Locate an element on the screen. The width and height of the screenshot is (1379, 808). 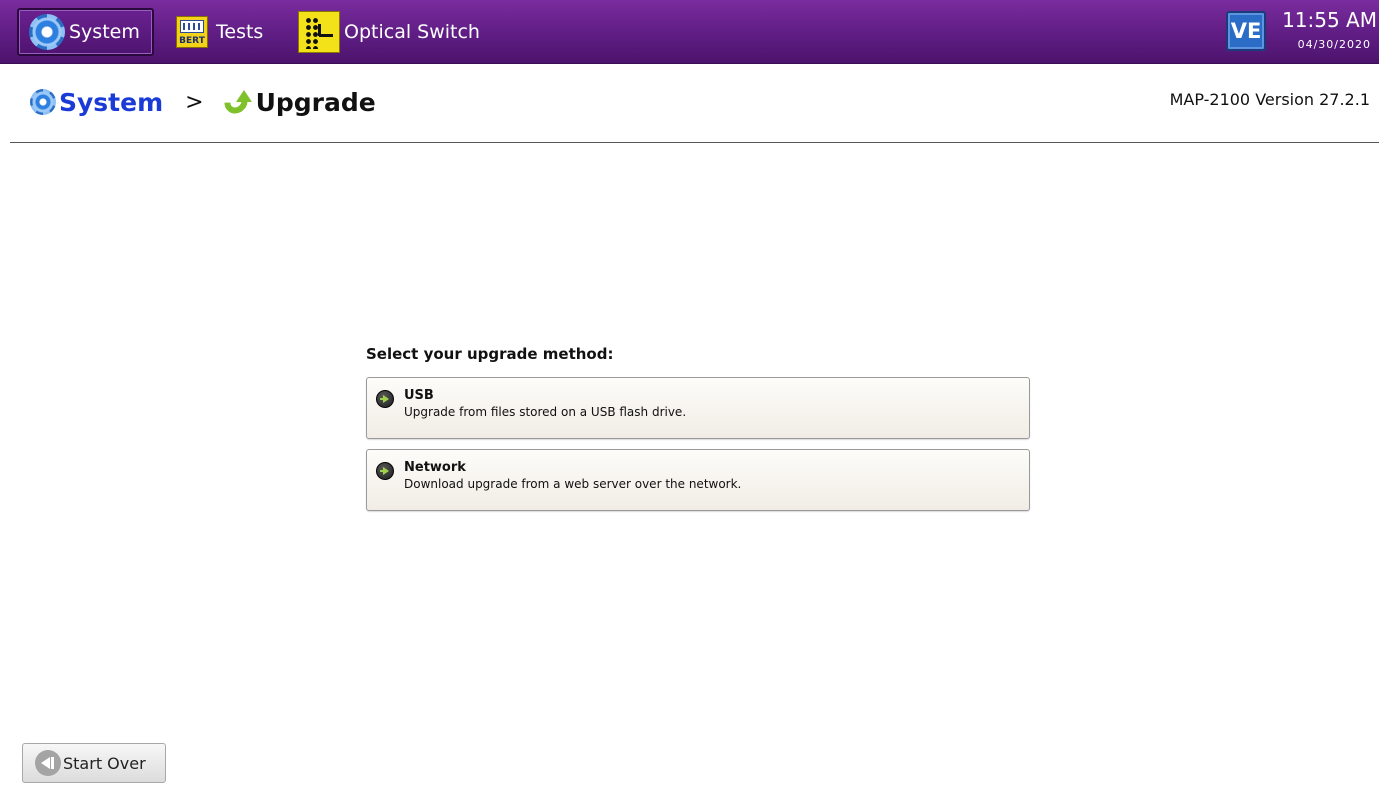
tab-optical-switch: Optical Switch is located at coordinates (398, 32).